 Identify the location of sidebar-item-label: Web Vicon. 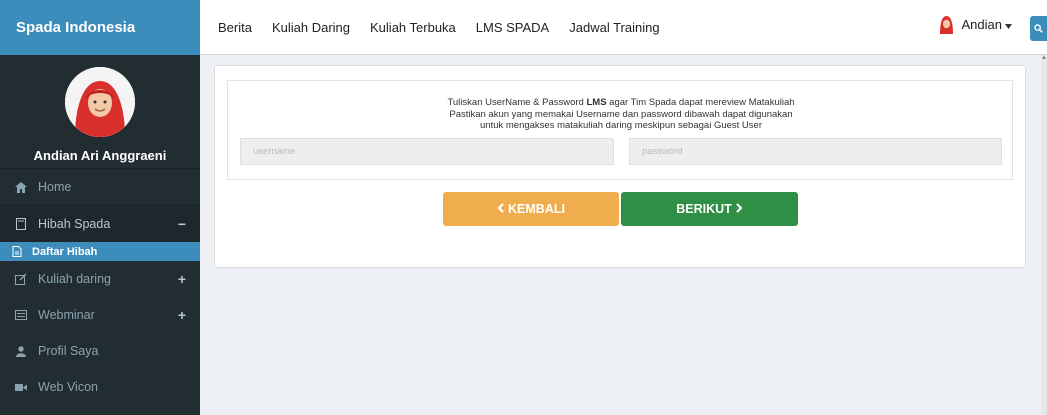
(68, 387).